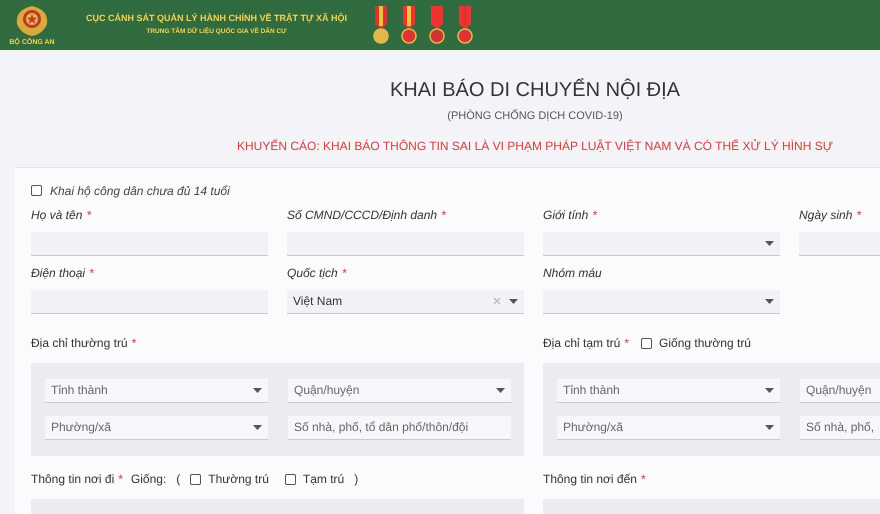 The image size is (880, 514). I want to click on field-label: Số CMND/CCCD/Định danh, so click(362, 215).